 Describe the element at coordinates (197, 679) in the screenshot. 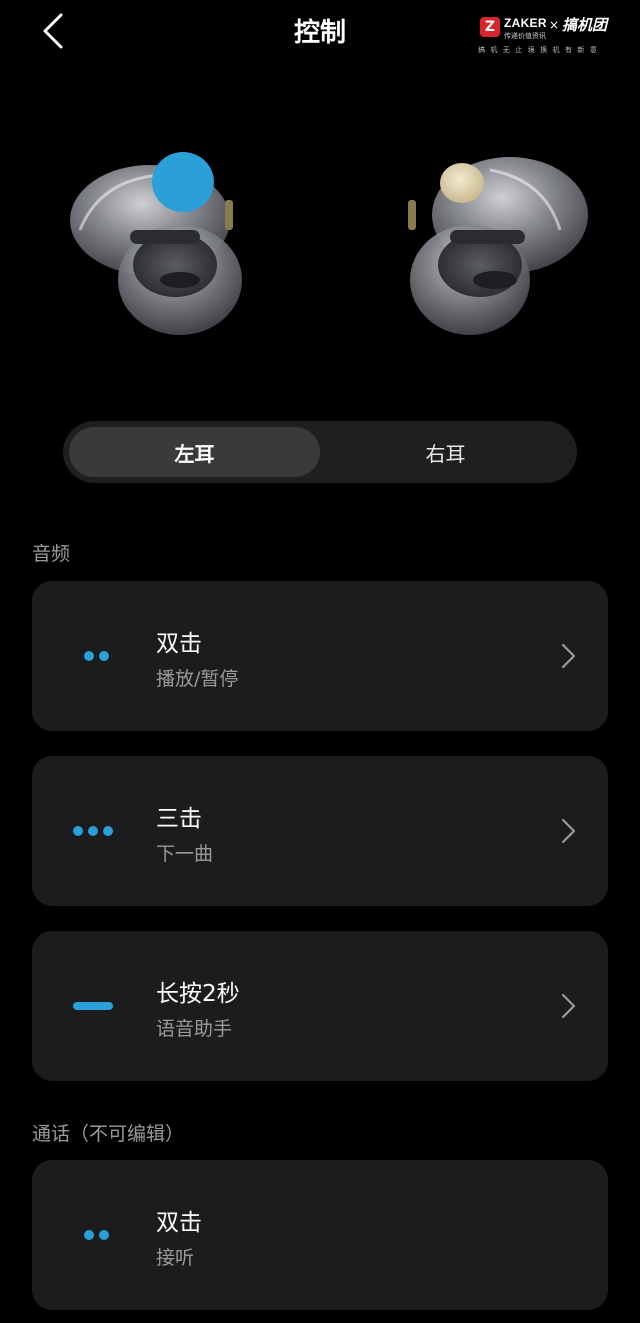

I see `gesture-action: 播放/暂停` at that location.